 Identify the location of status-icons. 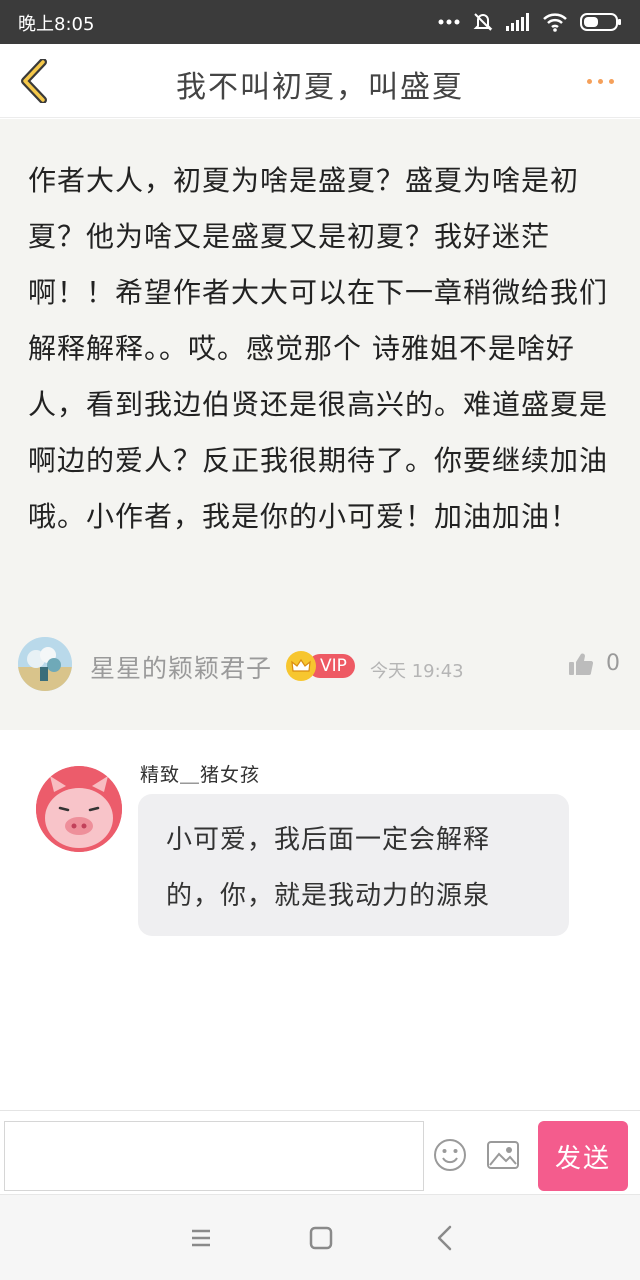
(530, 22).